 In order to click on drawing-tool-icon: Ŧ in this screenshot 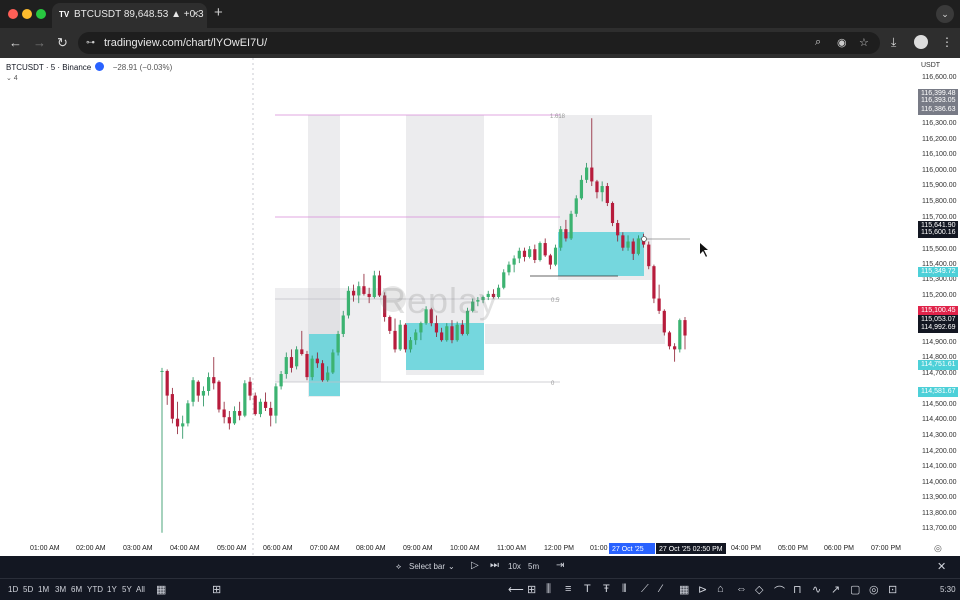, I will do `click(606, 589)`.